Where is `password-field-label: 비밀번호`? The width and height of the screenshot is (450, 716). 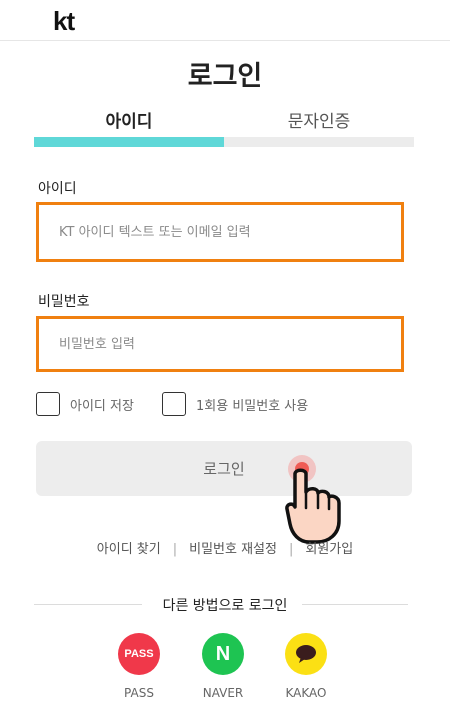 password-field-label: 비밀번호 is located at coordinates (64, 302).